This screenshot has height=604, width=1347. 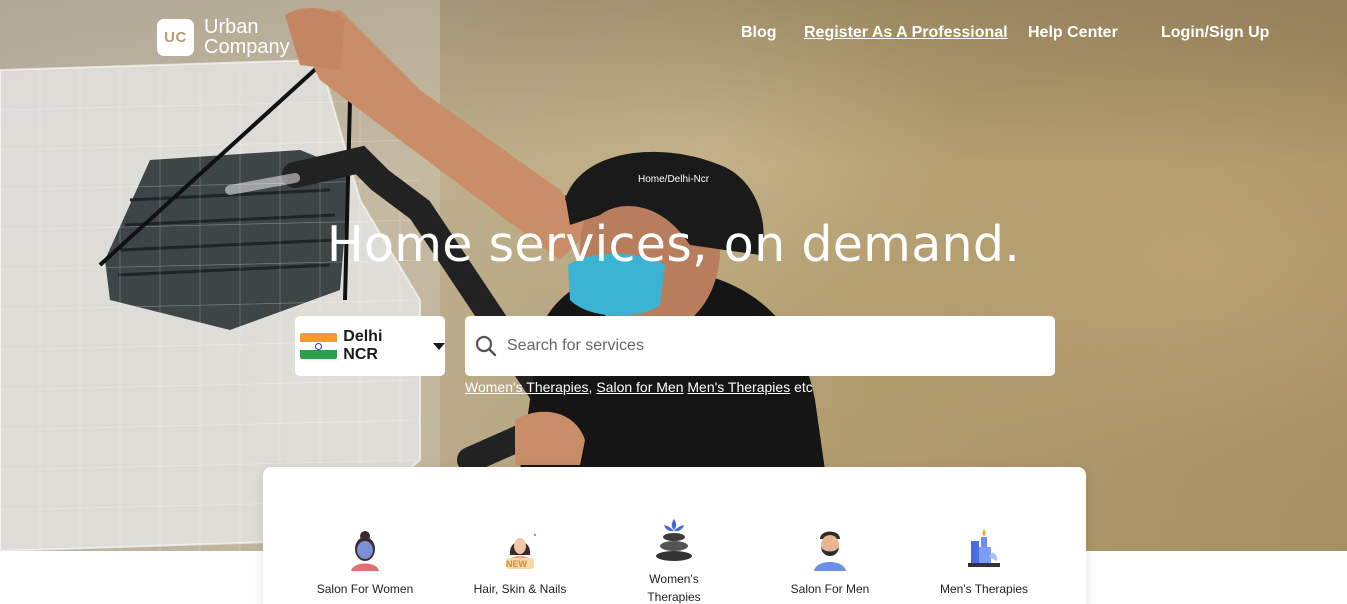 I want to click on page-headline: Home services, on demand., so click(x=673, y=244).